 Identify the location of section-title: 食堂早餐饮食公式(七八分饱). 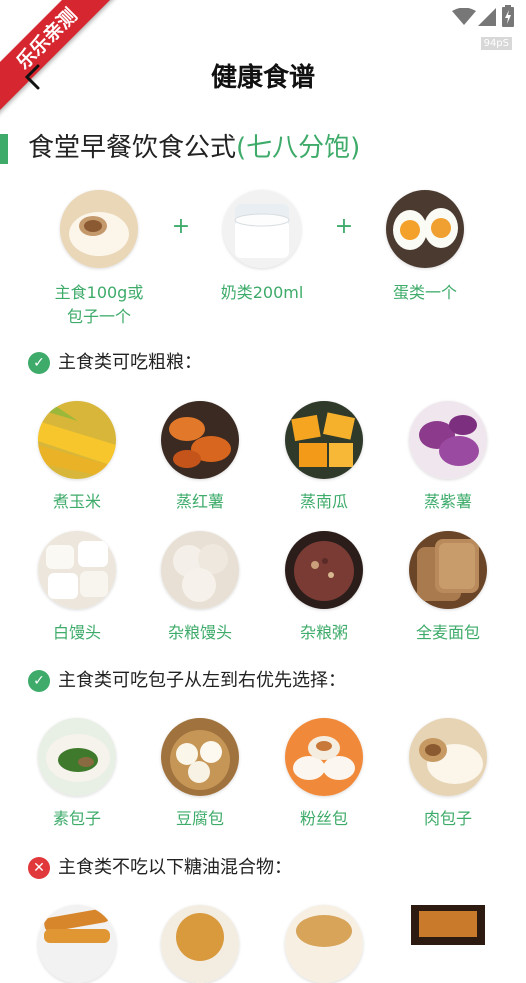
(194, 148).